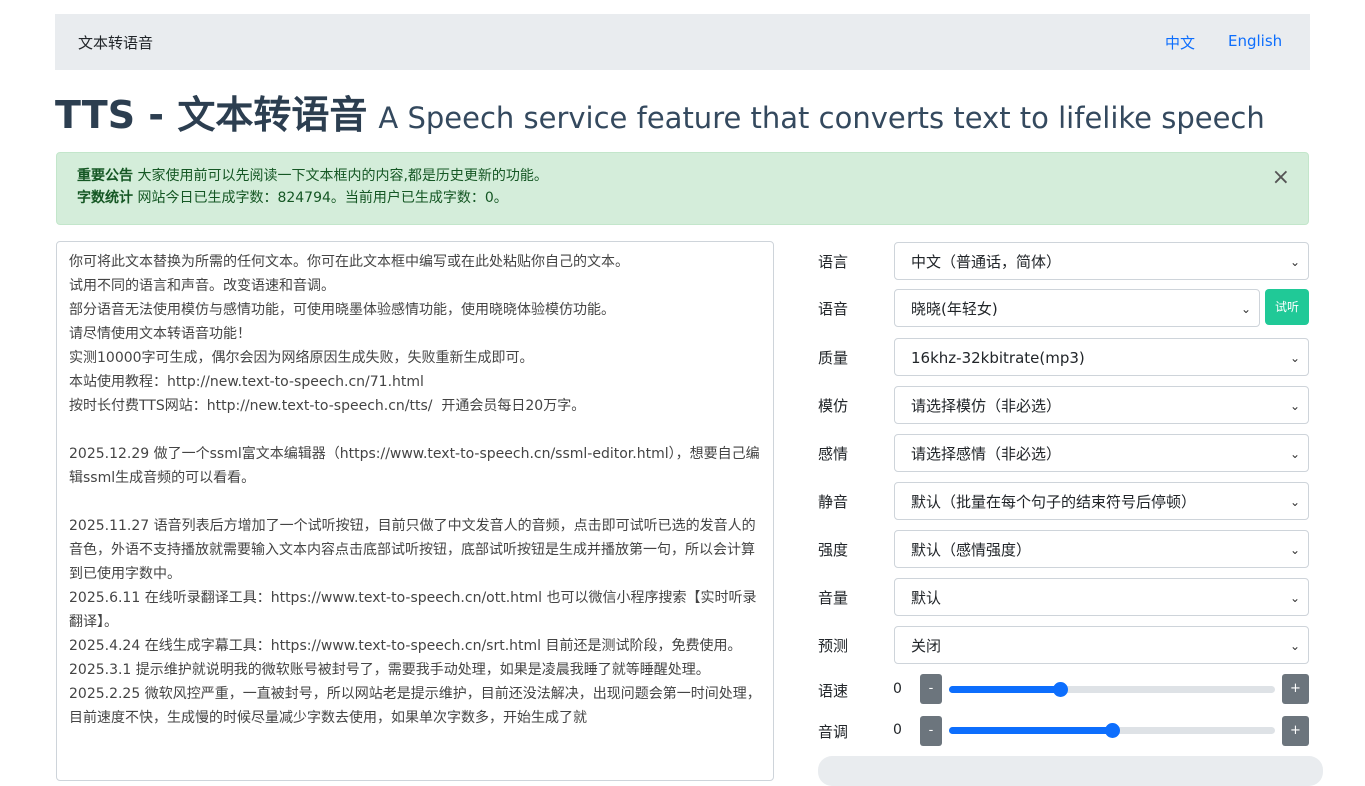 The height and width of the screenshot is (786, 1365). What do you see at coordinates (1101, 357) in the screenshot?
I see `quality-select: 16khz-32kbitrate(mp3) ⌄` at bounding box center [1101, 357].